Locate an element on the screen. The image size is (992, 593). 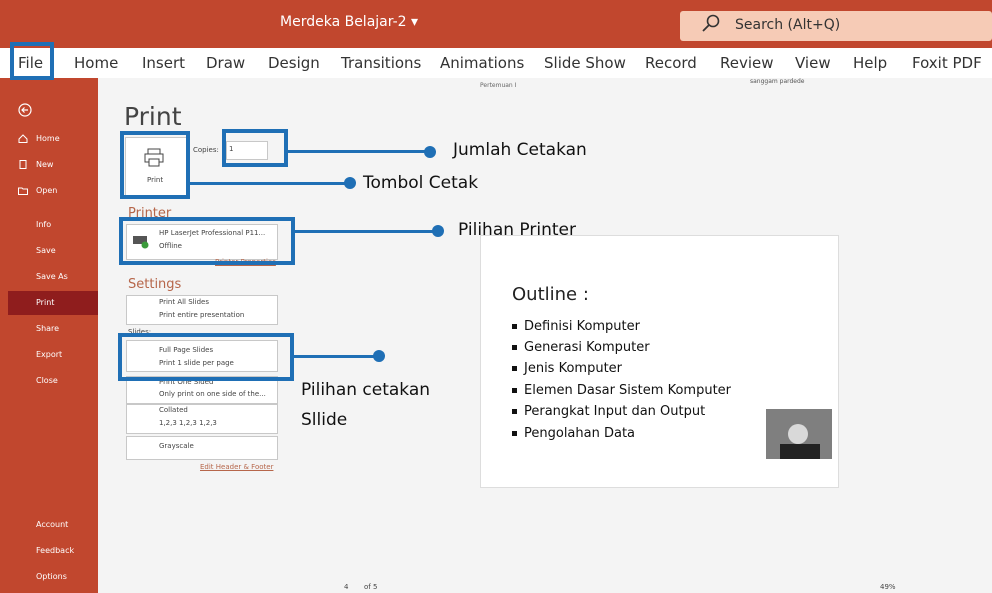
sidebar-item-info: Info is located at coordinates (43, 224).